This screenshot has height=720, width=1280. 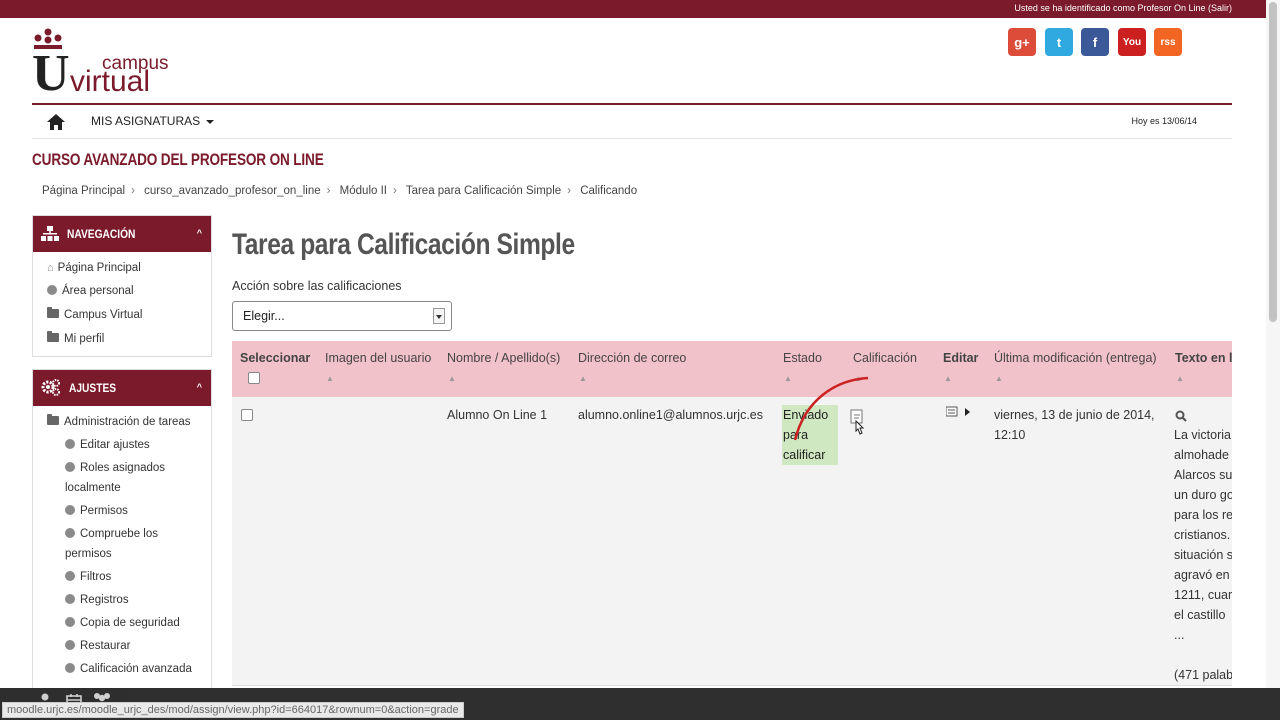 What do you see at coordinates (1132, 42) in the screenshot?
I see `youtube-icon: You` at bounding box center [1132, 42].